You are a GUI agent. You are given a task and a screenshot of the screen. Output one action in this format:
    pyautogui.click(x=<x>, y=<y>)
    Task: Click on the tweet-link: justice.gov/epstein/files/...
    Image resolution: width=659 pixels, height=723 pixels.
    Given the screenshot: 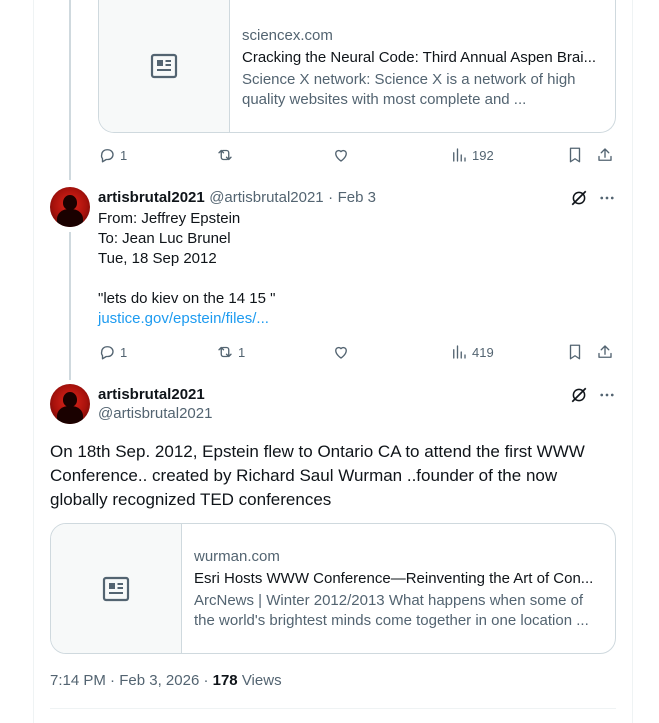 What is the action you would take?
    pyautogui.click(x=348, y=319)
    